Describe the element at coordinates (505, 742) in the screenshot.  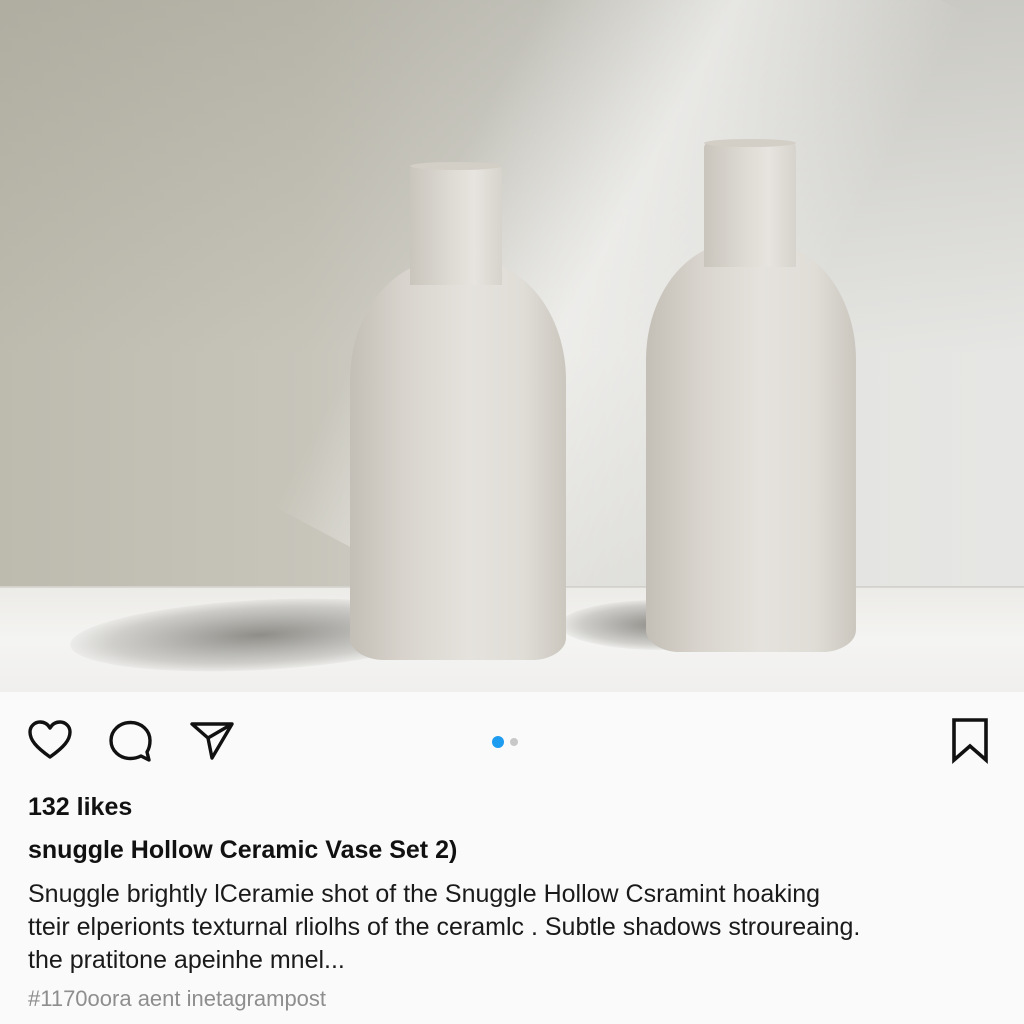
I see `carousel-indicator` at that location.